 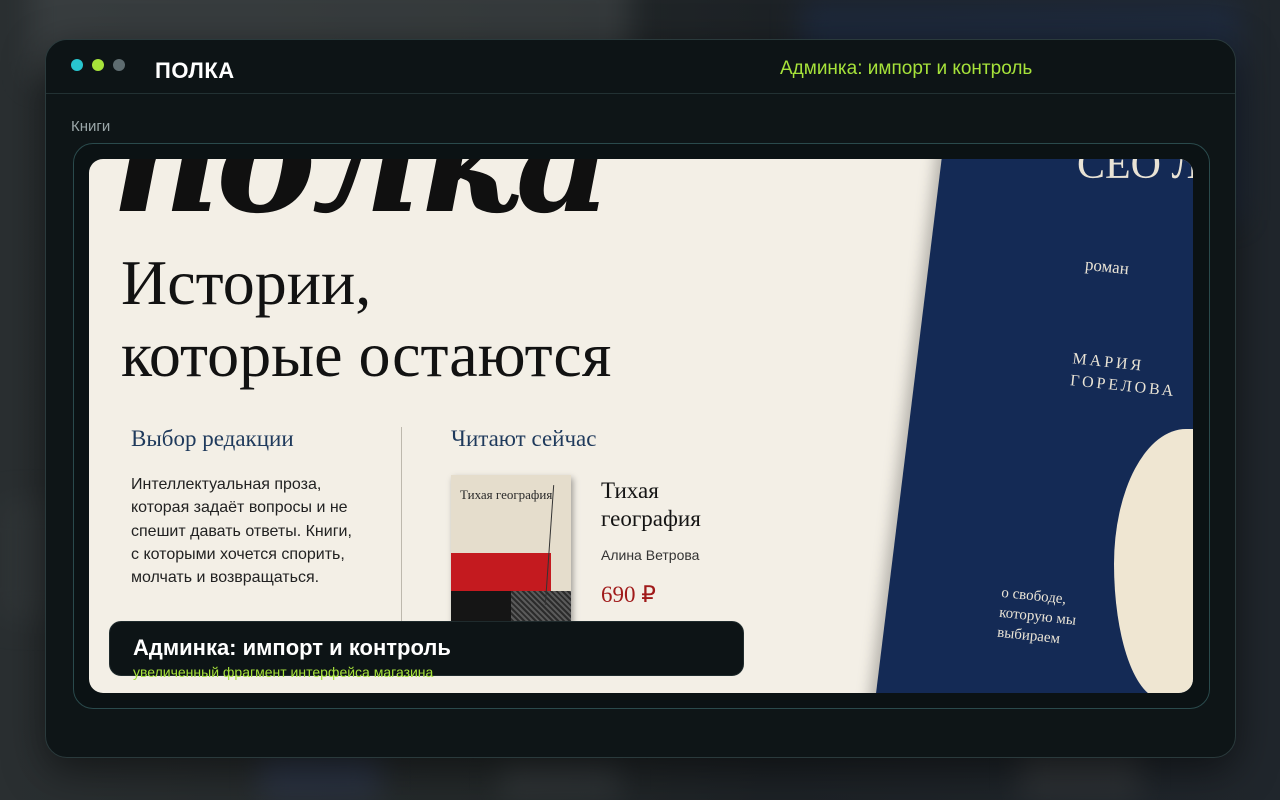 What do you see at coordinates (650, 555) in the screenshot?
I see `book-author: Алина Ветрова` at bounding box center [650, 555].